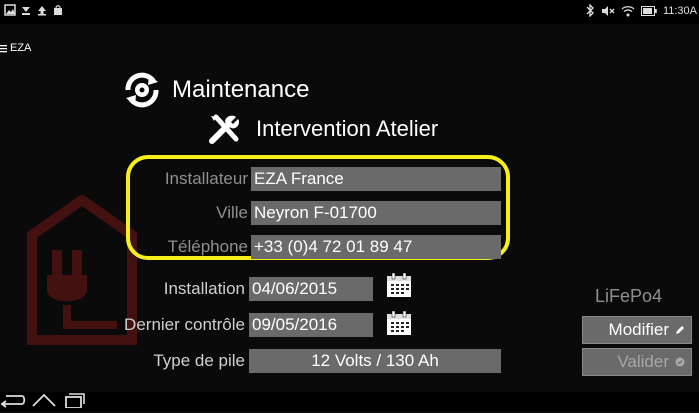 Image resolution: width=699 pixels, height=413 pixels. Describe the element at coordinates (44, 400) in the screenshot. I see `home-icon` at that location.